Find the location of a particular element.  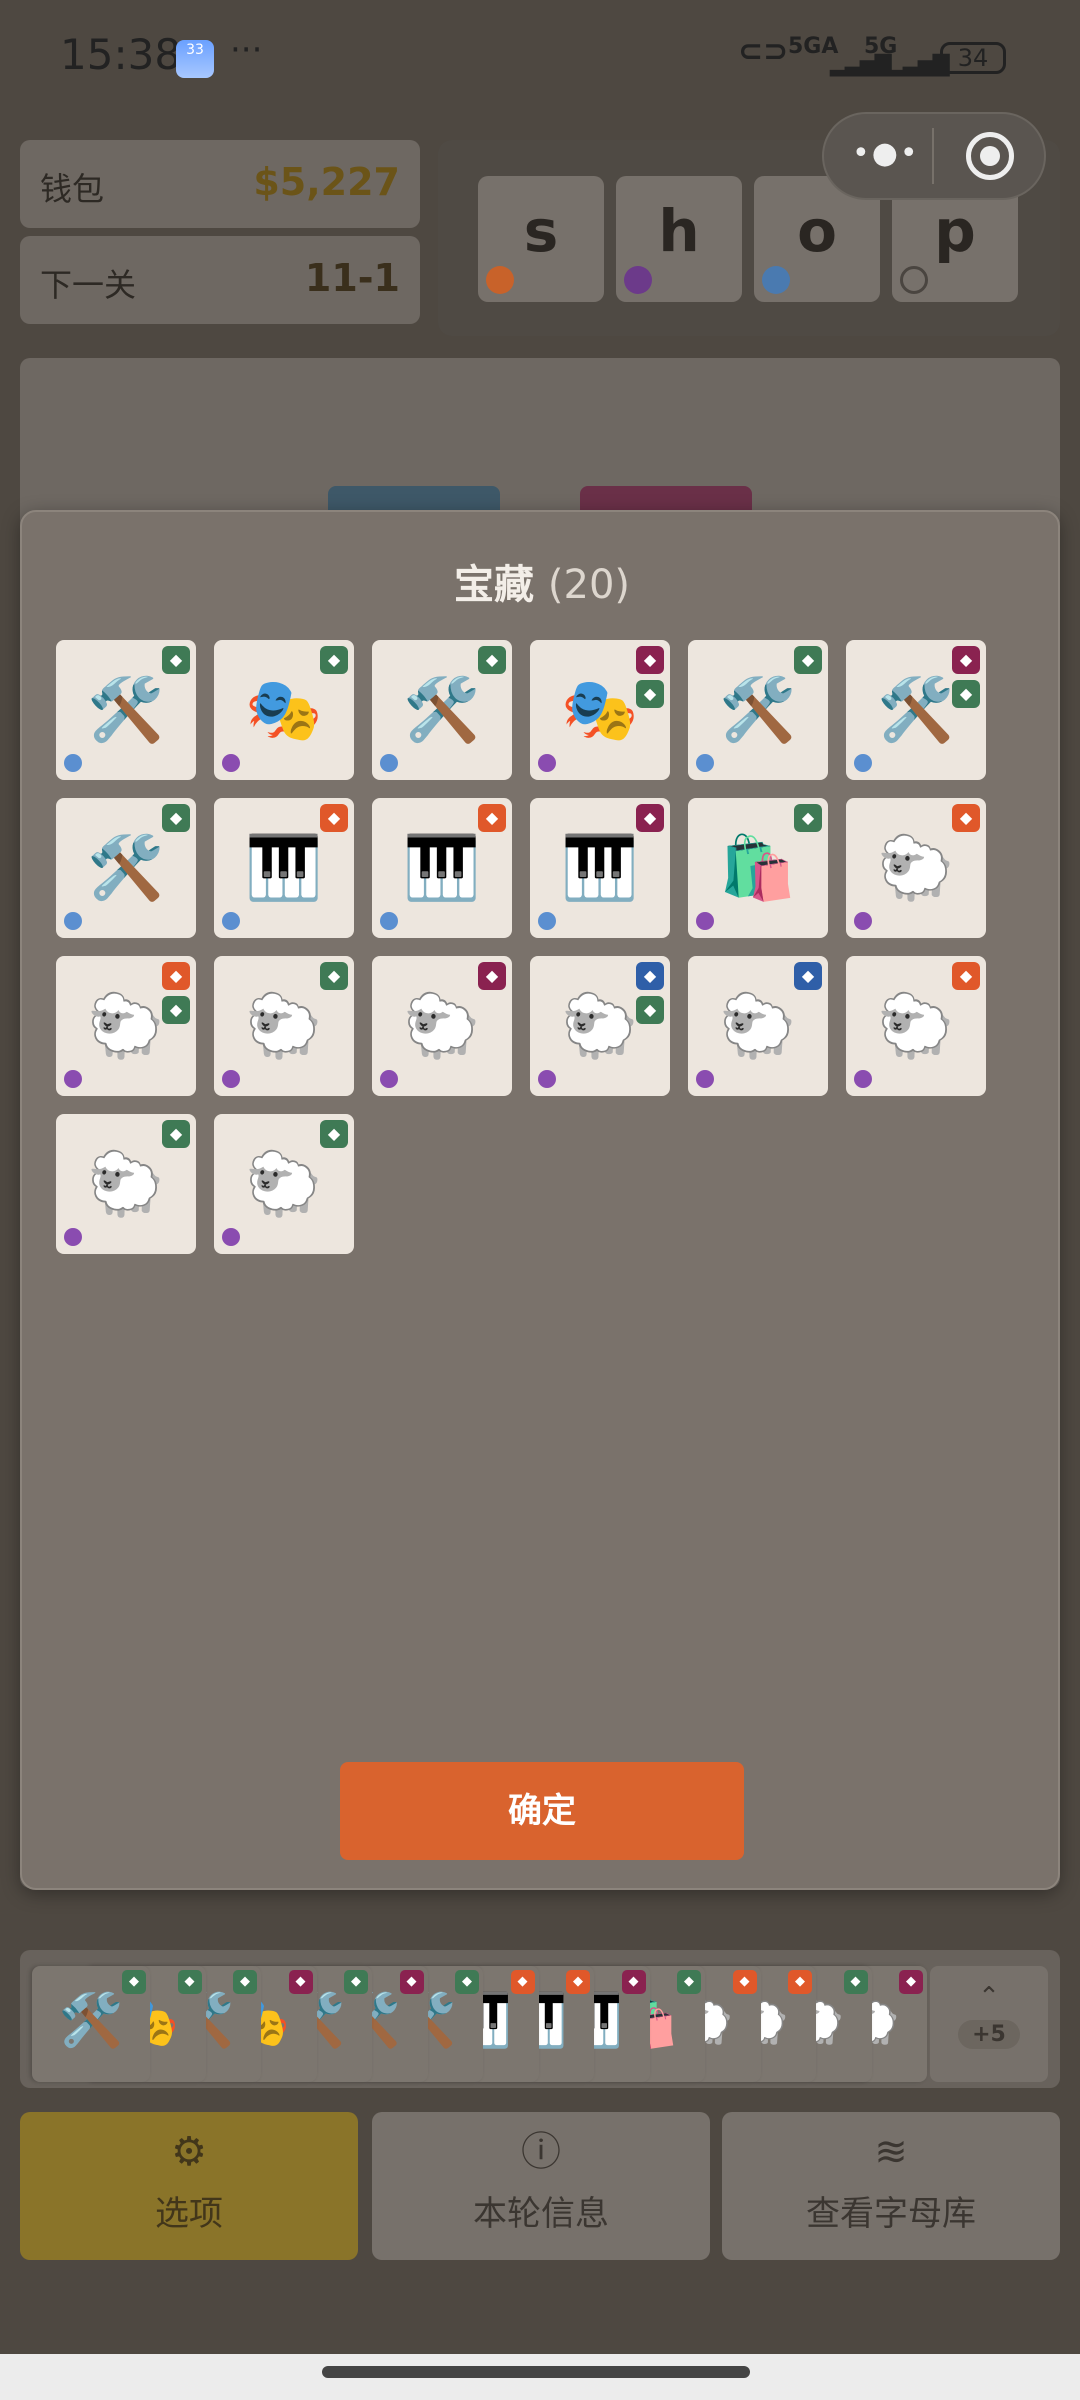

treasure-card: 🛍️ ◆ is located at coordinates (758, 868).